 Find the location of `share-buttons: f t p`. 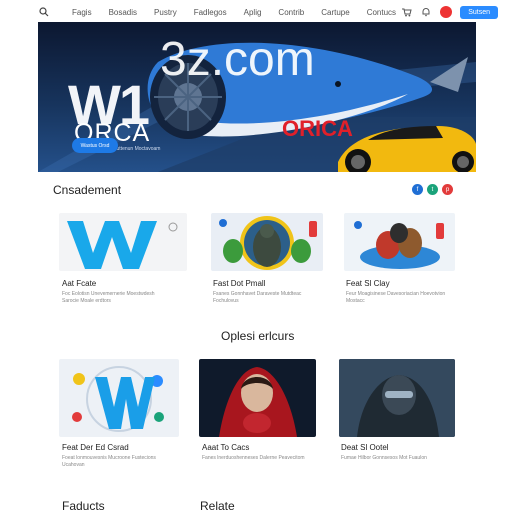

share-buttons: f t p is located at coordinates (432, 189).